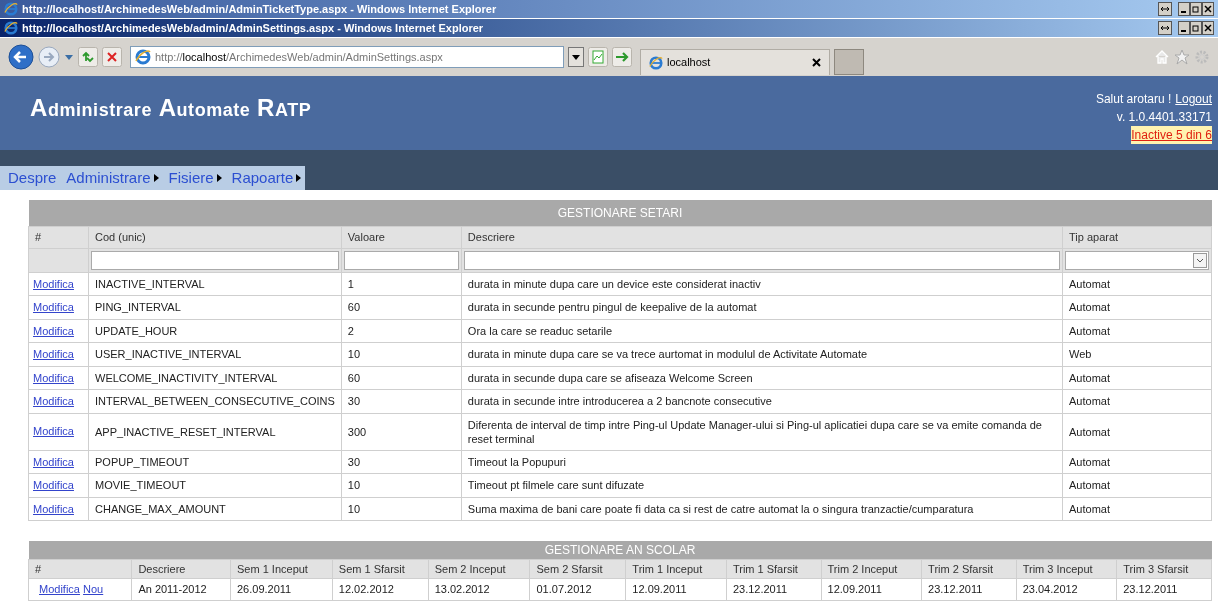 This screenshot has width=1218, height=601. What do you see at coordinates (260, 9) in the screenshot?
I see `window-title: http://localhost/ArchimedesWeb/admin/AdminTicketType.aspx - Windows Internet Explorer` at bounding box center [260, 9].